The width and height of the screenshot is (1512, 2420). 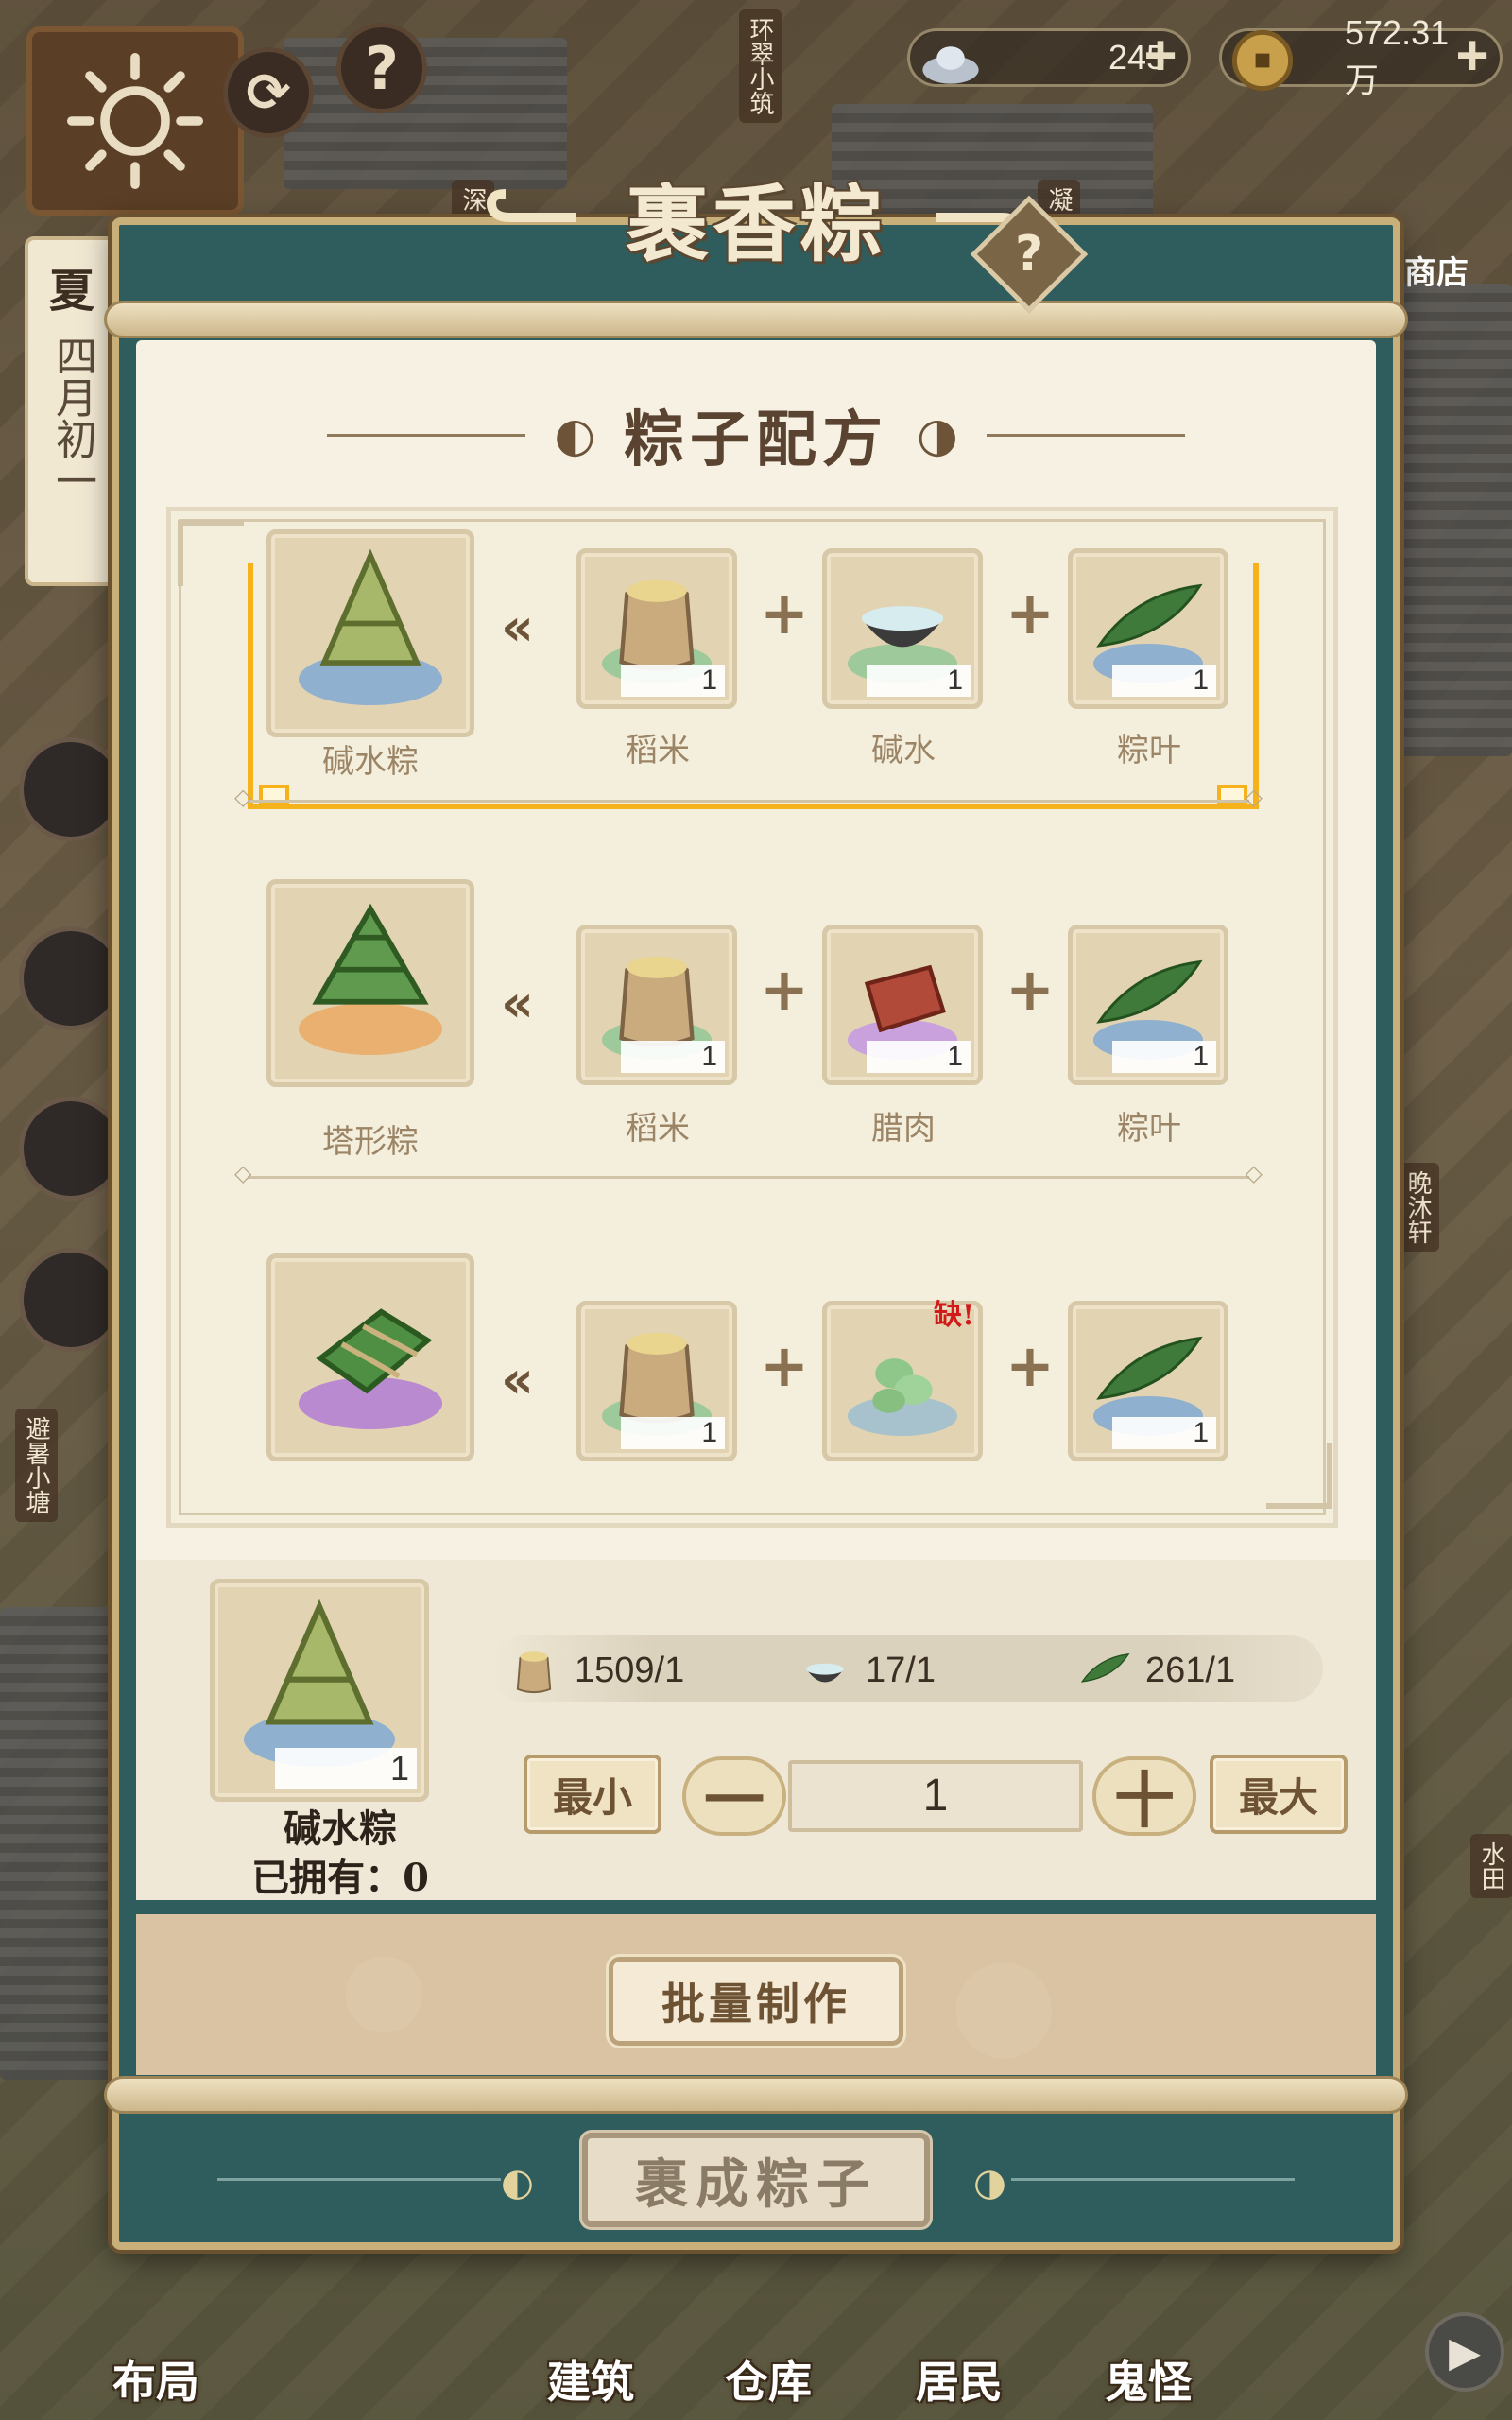 What do you see at coordinates (1144, 1796) in the screenshot?
I see `increase-quantity-button: 十` at bounding box center [1144, 1796].